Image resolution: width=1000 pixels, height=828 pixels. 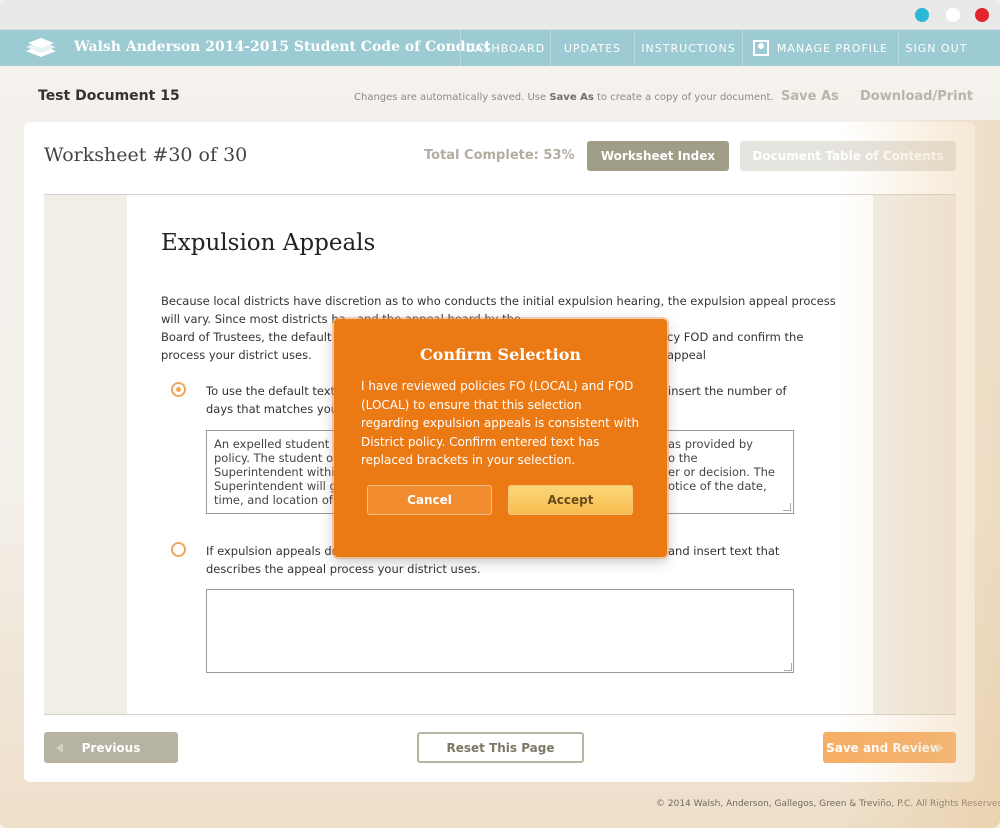 What do you see at coordinates (41, 48) in the screenshot?
I see `books-logo-icon` at bounding box center [41, 48].